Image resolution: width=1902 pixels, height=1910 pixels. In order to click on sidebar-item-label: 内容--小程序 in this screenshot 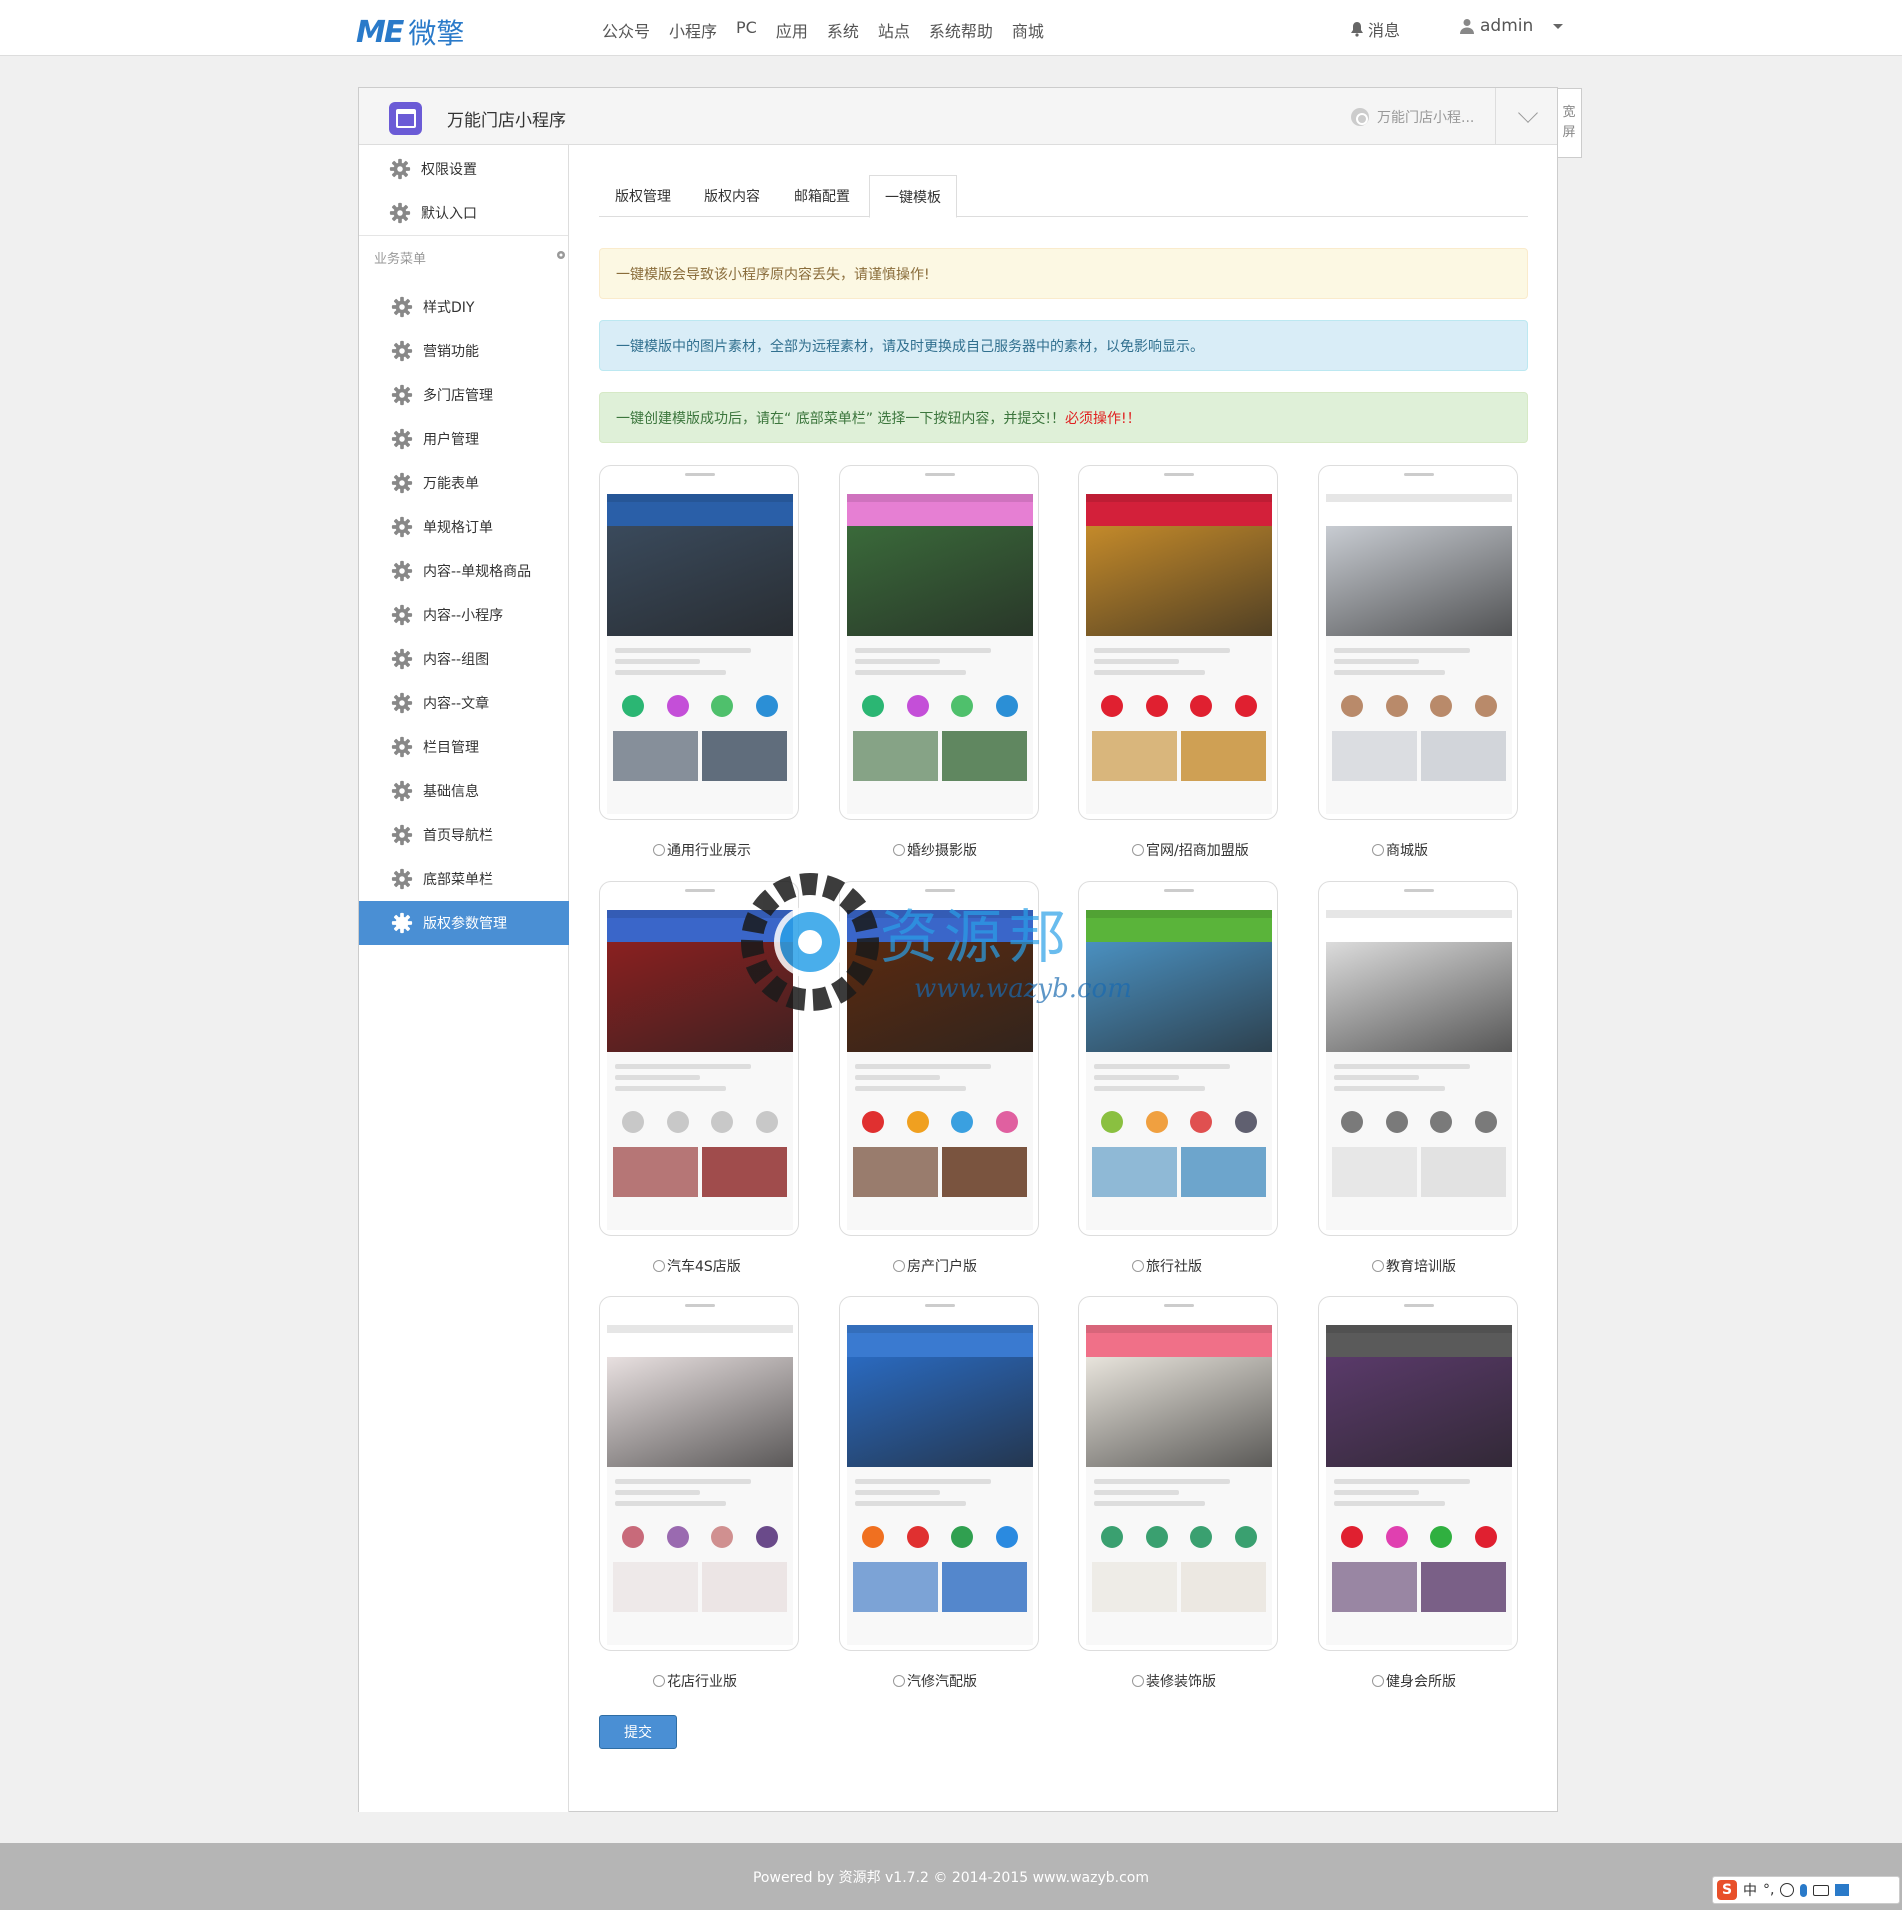, I will do `click(463, 616)`.